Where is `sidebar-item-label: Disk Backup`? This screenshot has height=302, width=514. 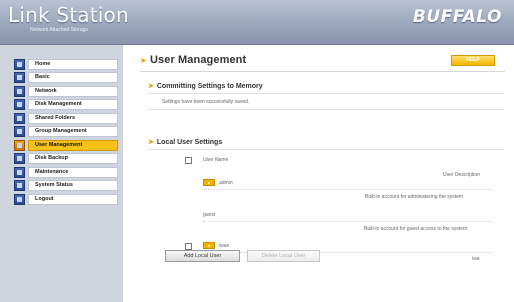 sidebar-item-label: Disk Backup is located at coordinates (73, 158).